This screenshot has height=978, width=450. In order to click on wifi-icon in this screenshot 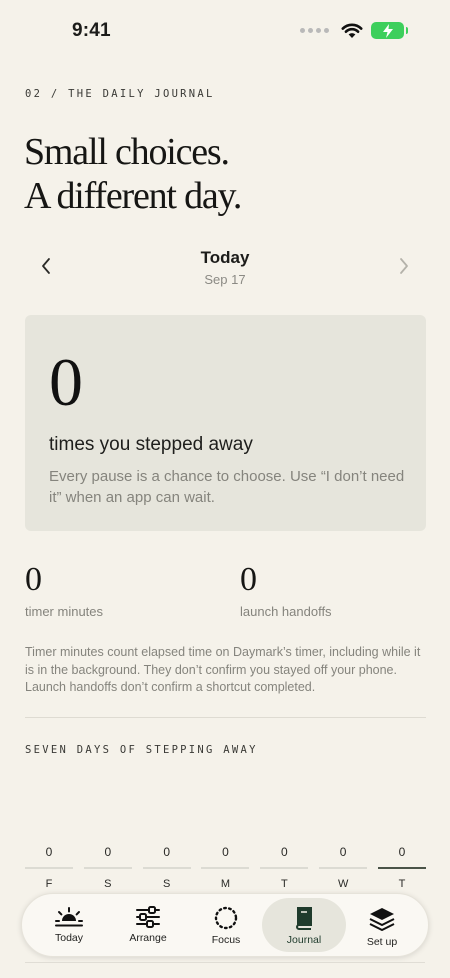, I will do `click(352, 30)`.